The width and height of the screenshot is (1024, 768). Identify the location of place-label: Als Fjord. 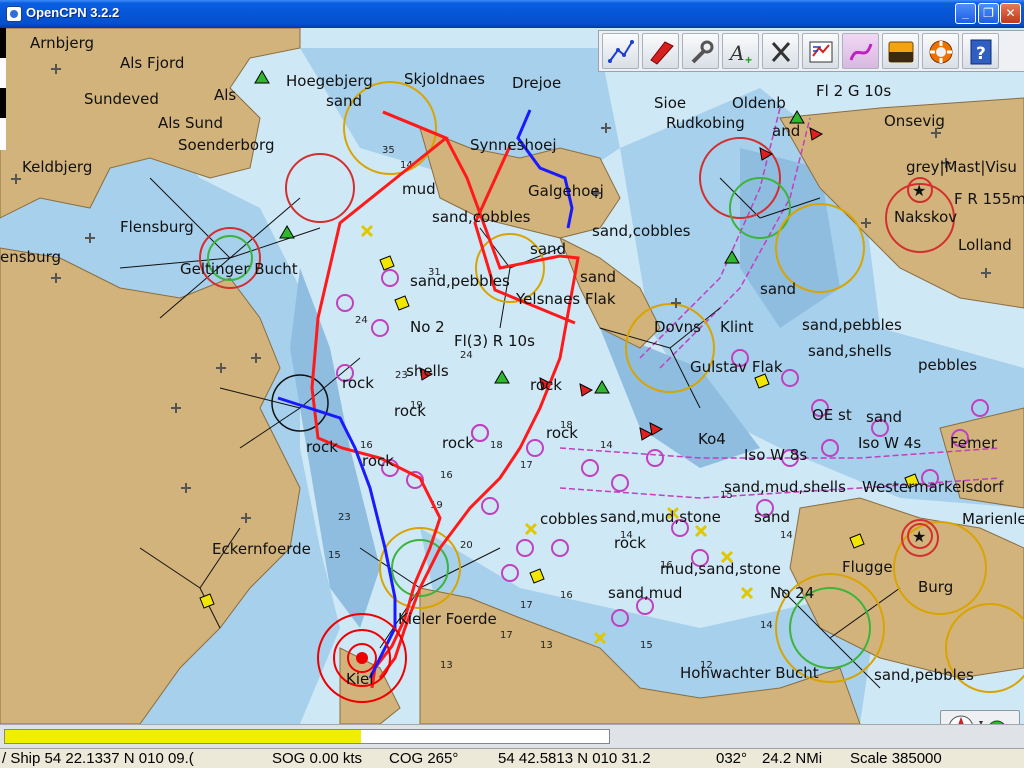
(152, 63).